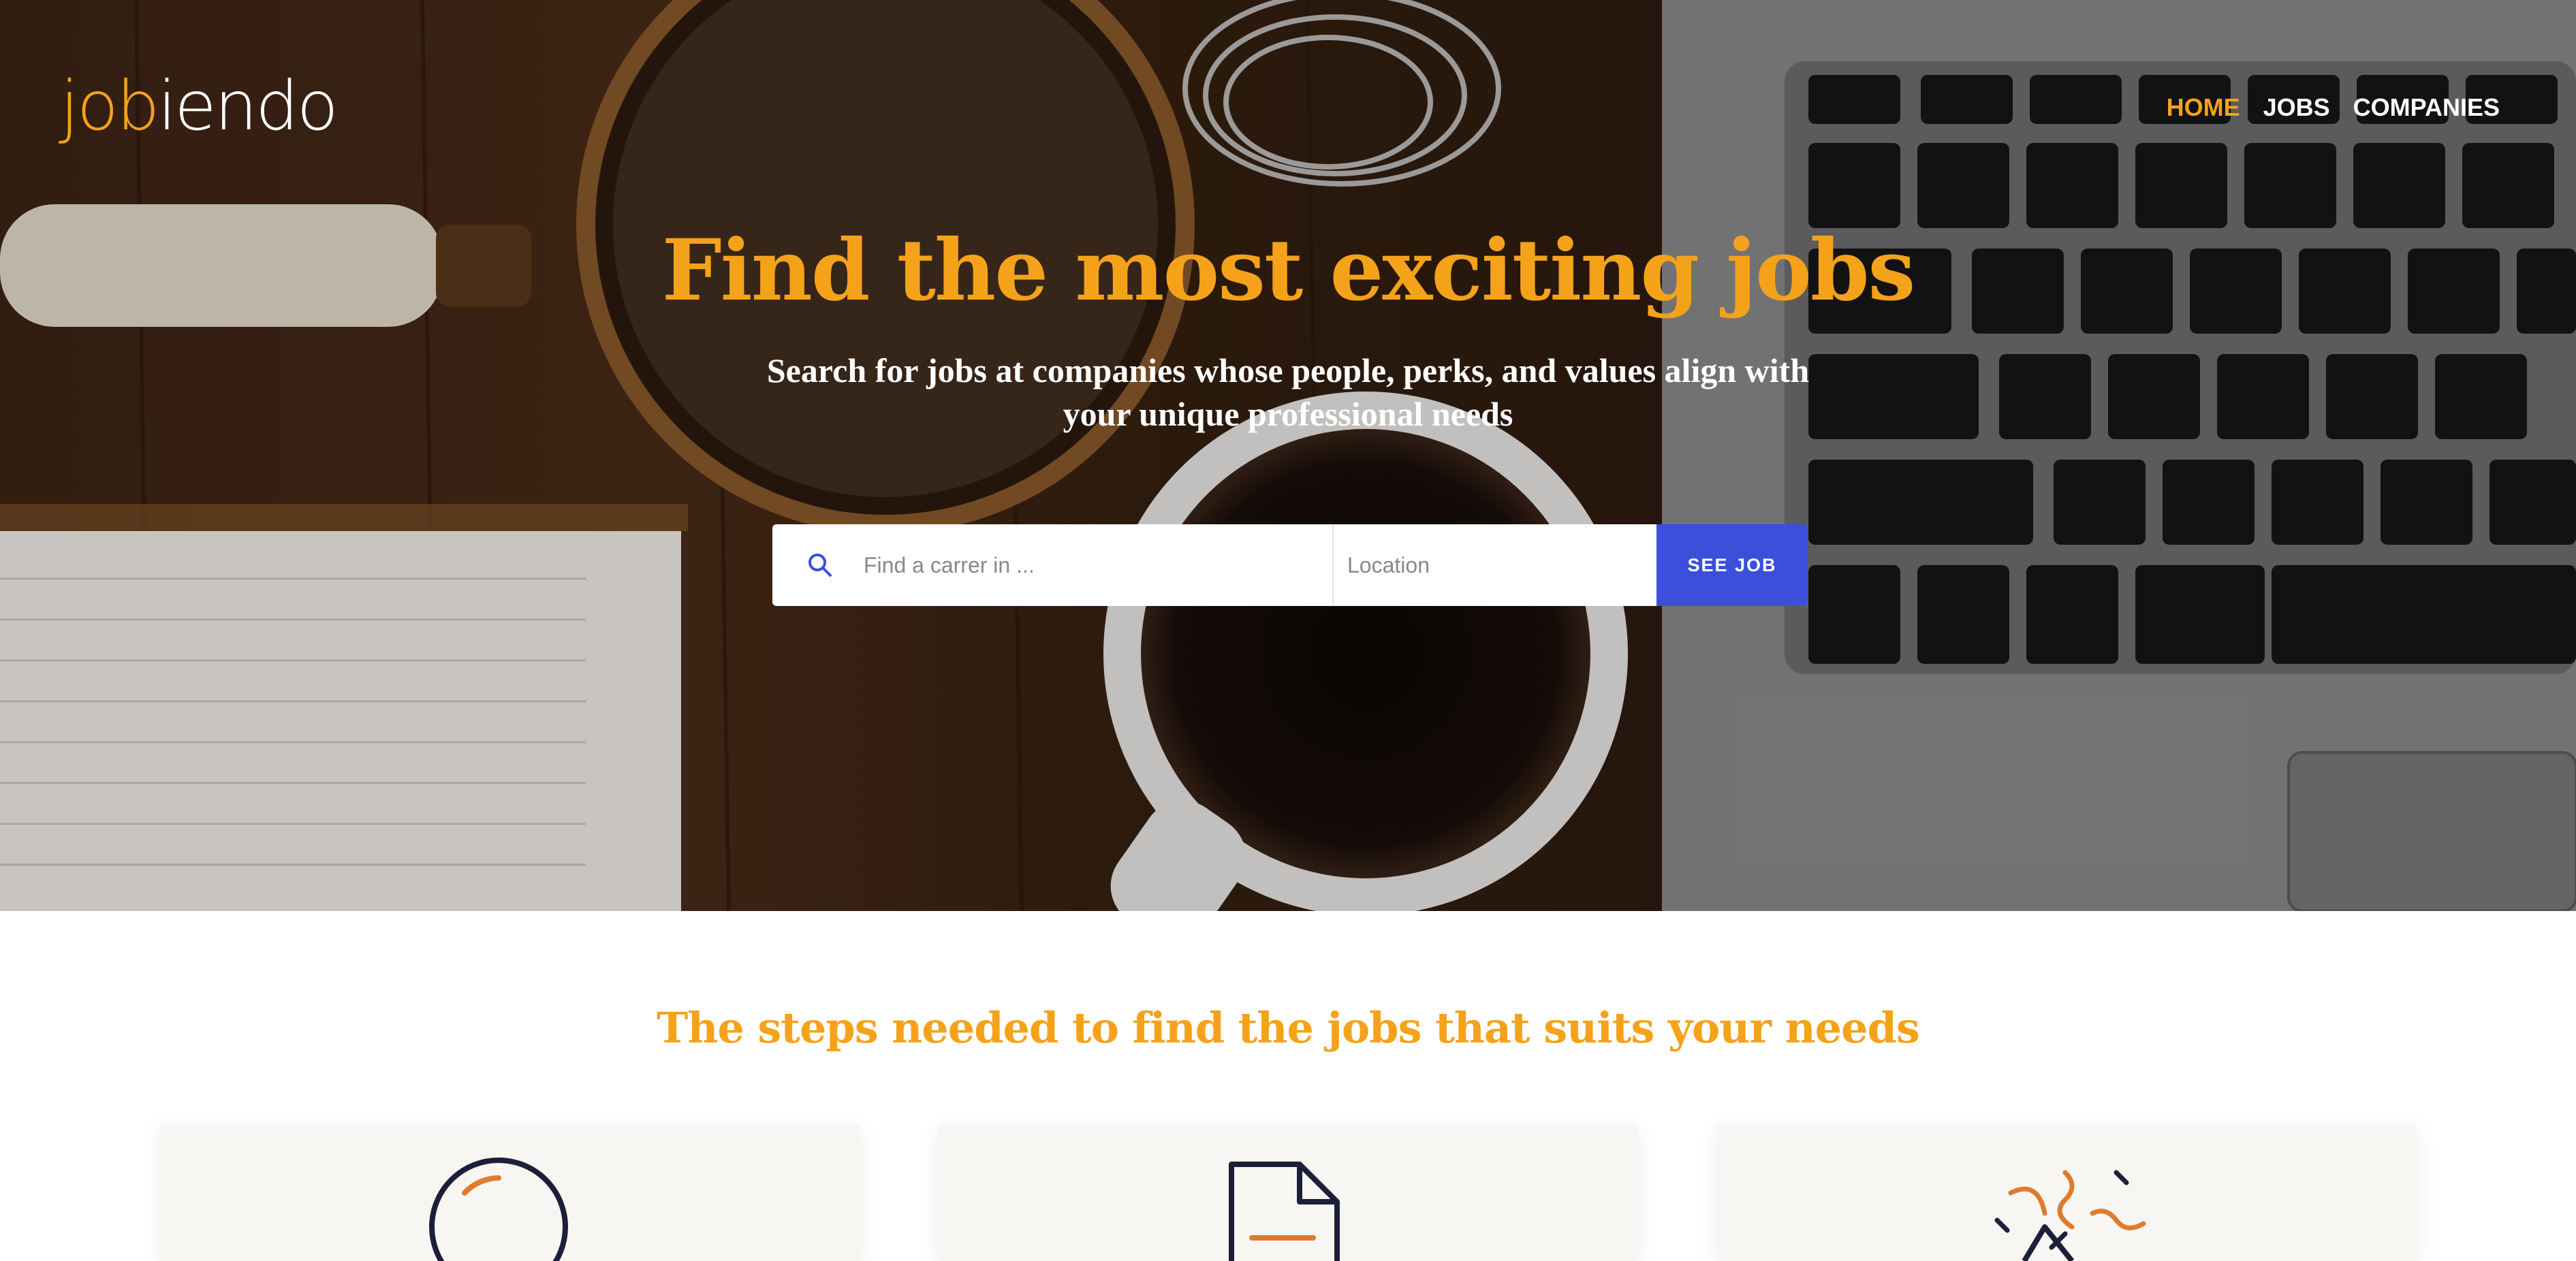 This screenshot has width=2576, height=1261. Describe the element at coordinates (109, 106) in the screenshot. I see `logo-part-job: job` at that location.